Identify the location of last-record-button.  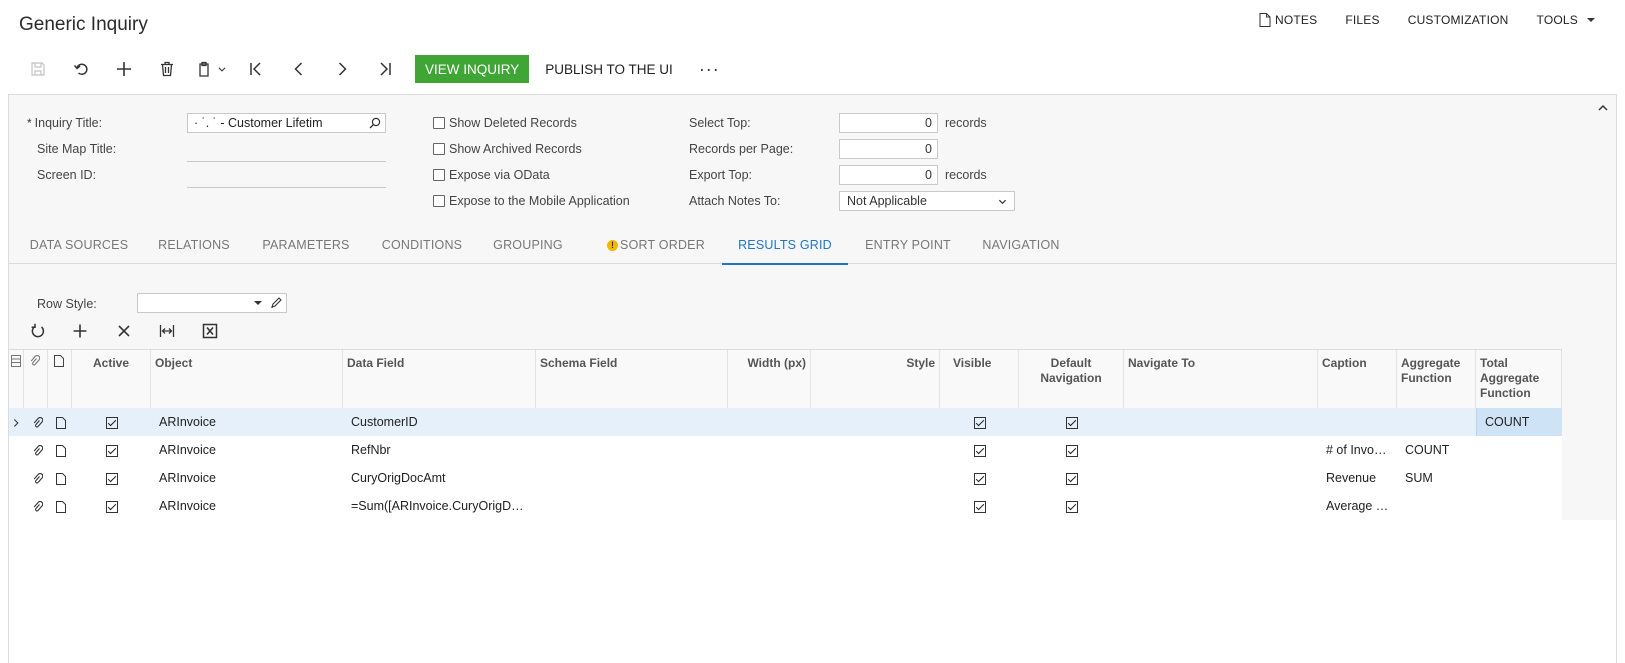
(384, 69).